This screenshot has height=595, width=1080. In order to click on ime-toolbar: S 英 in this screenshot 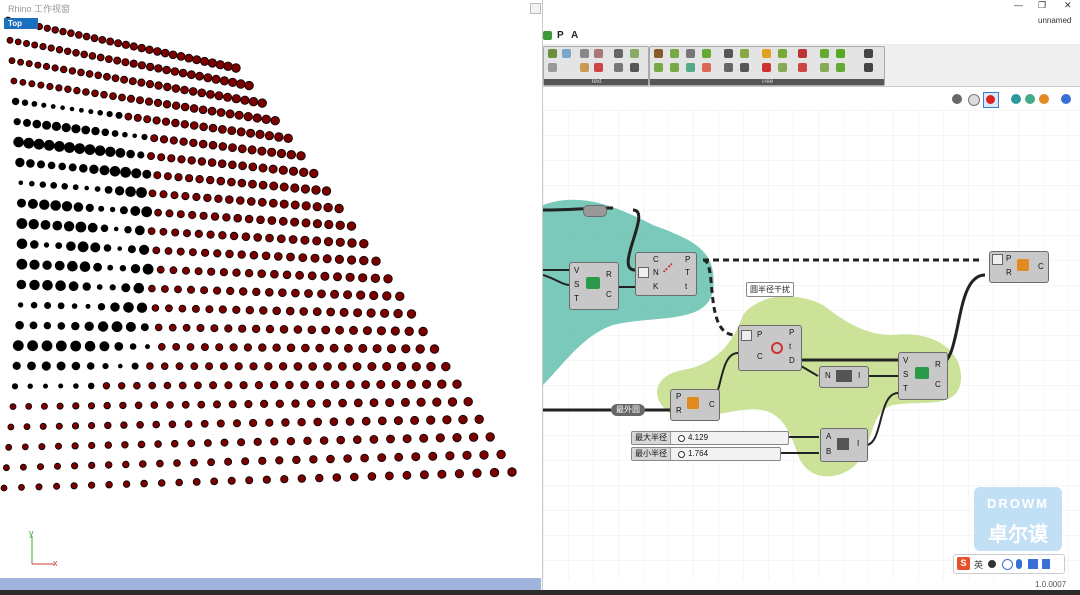, I will do `click(1009, 564)`.